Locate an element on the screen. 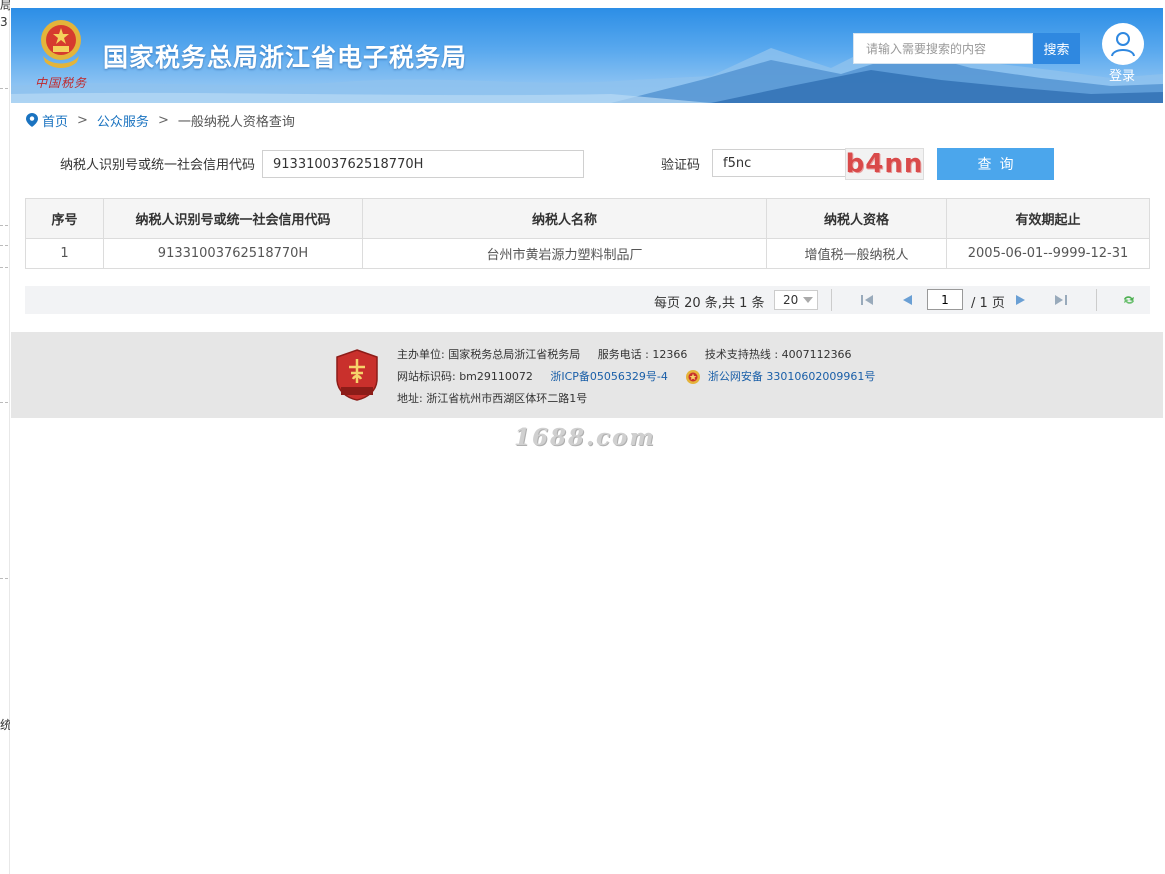 The image size is (1165, 874). last-page-button is located at coordinates (1061, 300).